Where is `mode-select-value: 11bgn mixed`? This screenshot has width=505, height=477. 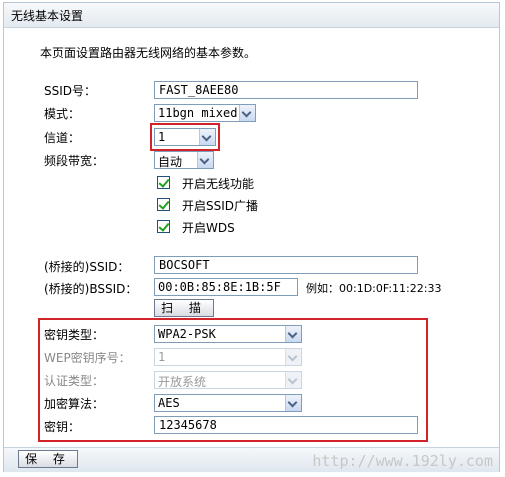 mode-select-value: 11bgn mixed is located at coordinates (198, 113).